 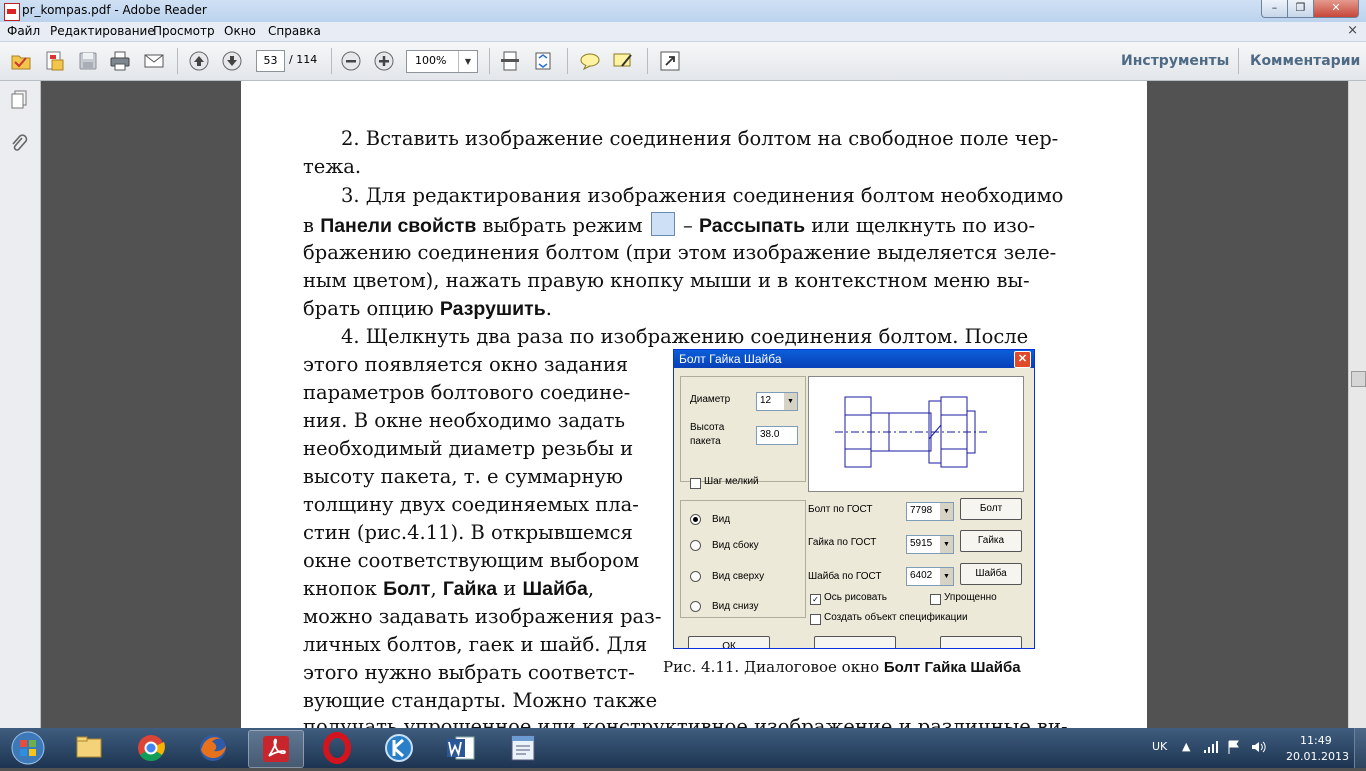 I want to click on show-desktop-button, so click(x=1360, y=748).